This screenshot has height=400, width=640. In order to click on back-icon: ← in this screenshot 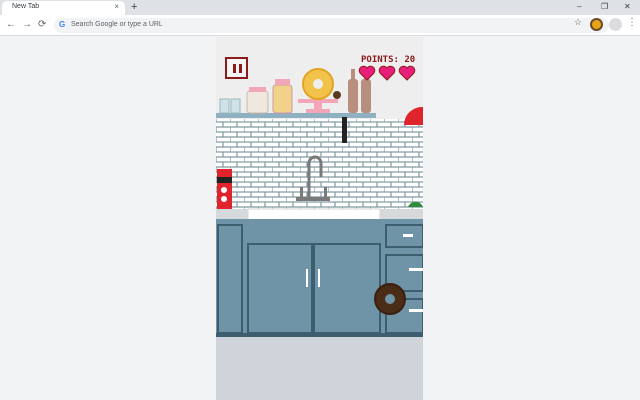, I will do `click(11, 25)`.